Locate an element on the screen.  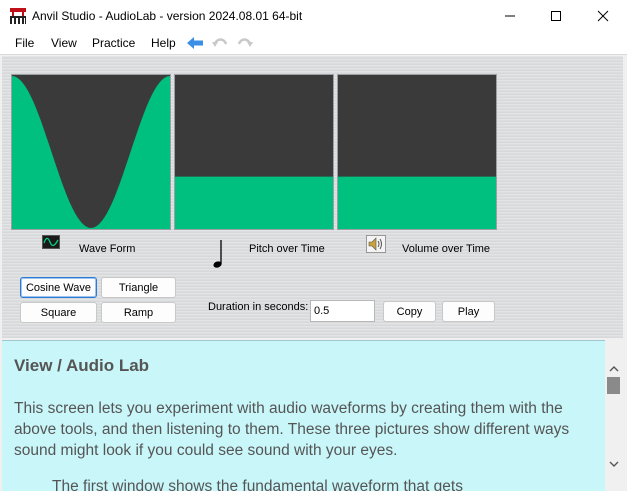
copy-button: Copy is located at coordinates (409, 311).